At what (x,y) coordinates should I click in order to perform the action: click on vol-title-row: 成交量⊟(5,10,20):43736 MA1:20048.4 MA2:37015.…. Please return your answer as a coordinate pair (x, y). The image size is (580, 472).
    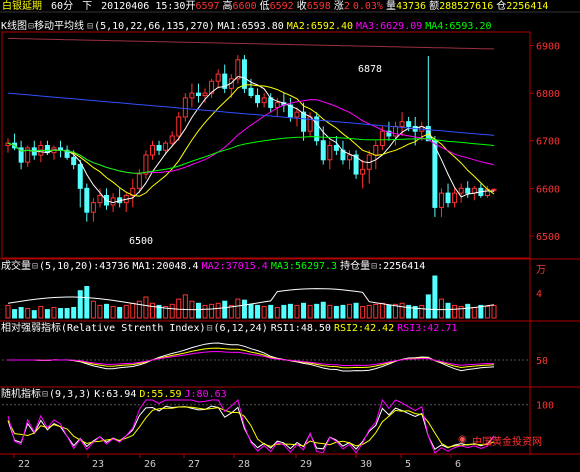
    Looking at the image, I should click on (214, 267).